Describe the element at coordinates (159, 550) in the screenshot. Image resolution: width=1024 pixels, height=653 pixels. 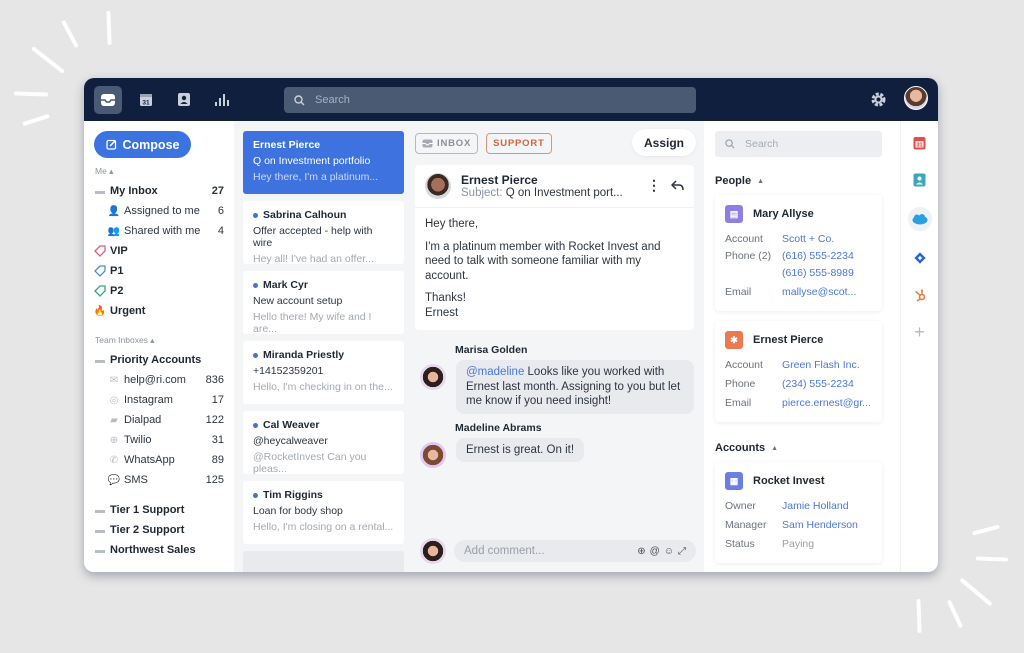
I see `sidebar-item-northwest: ▬ Northwest Sales` at that location.